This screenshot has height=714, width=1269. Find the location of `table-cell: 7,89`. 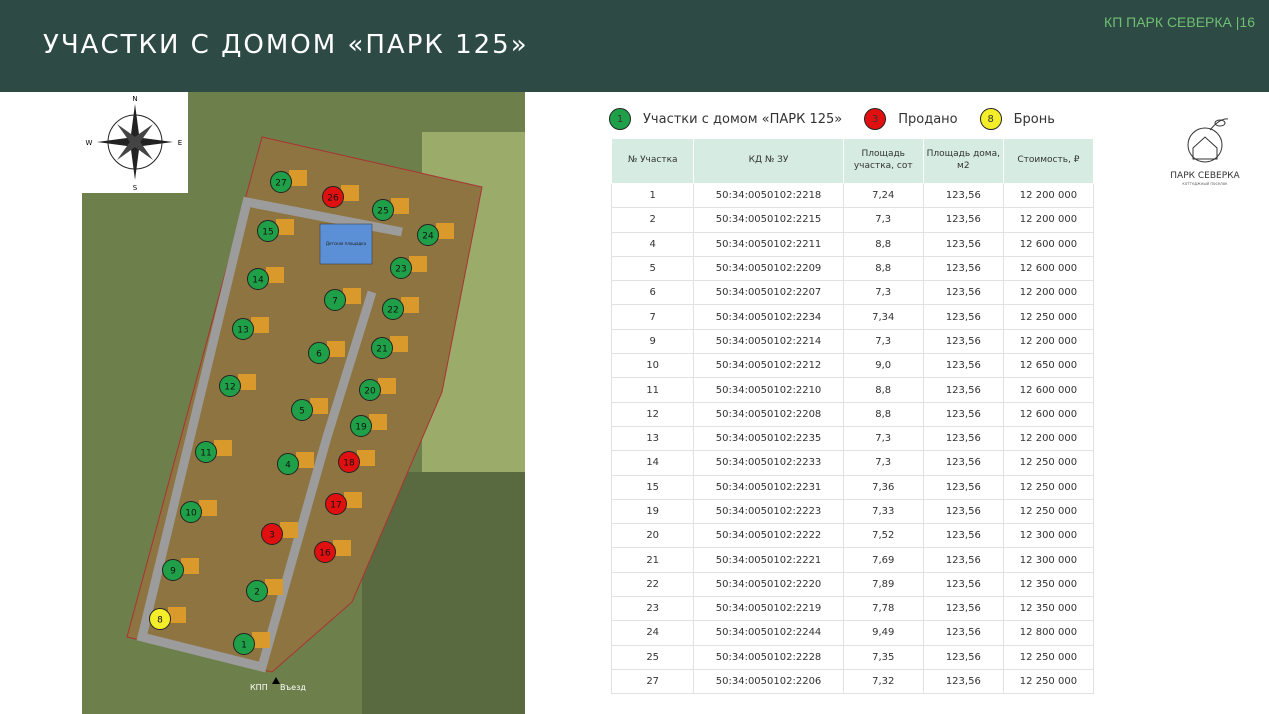

table-cell: 7,89 is located at coordinates (883, 584).